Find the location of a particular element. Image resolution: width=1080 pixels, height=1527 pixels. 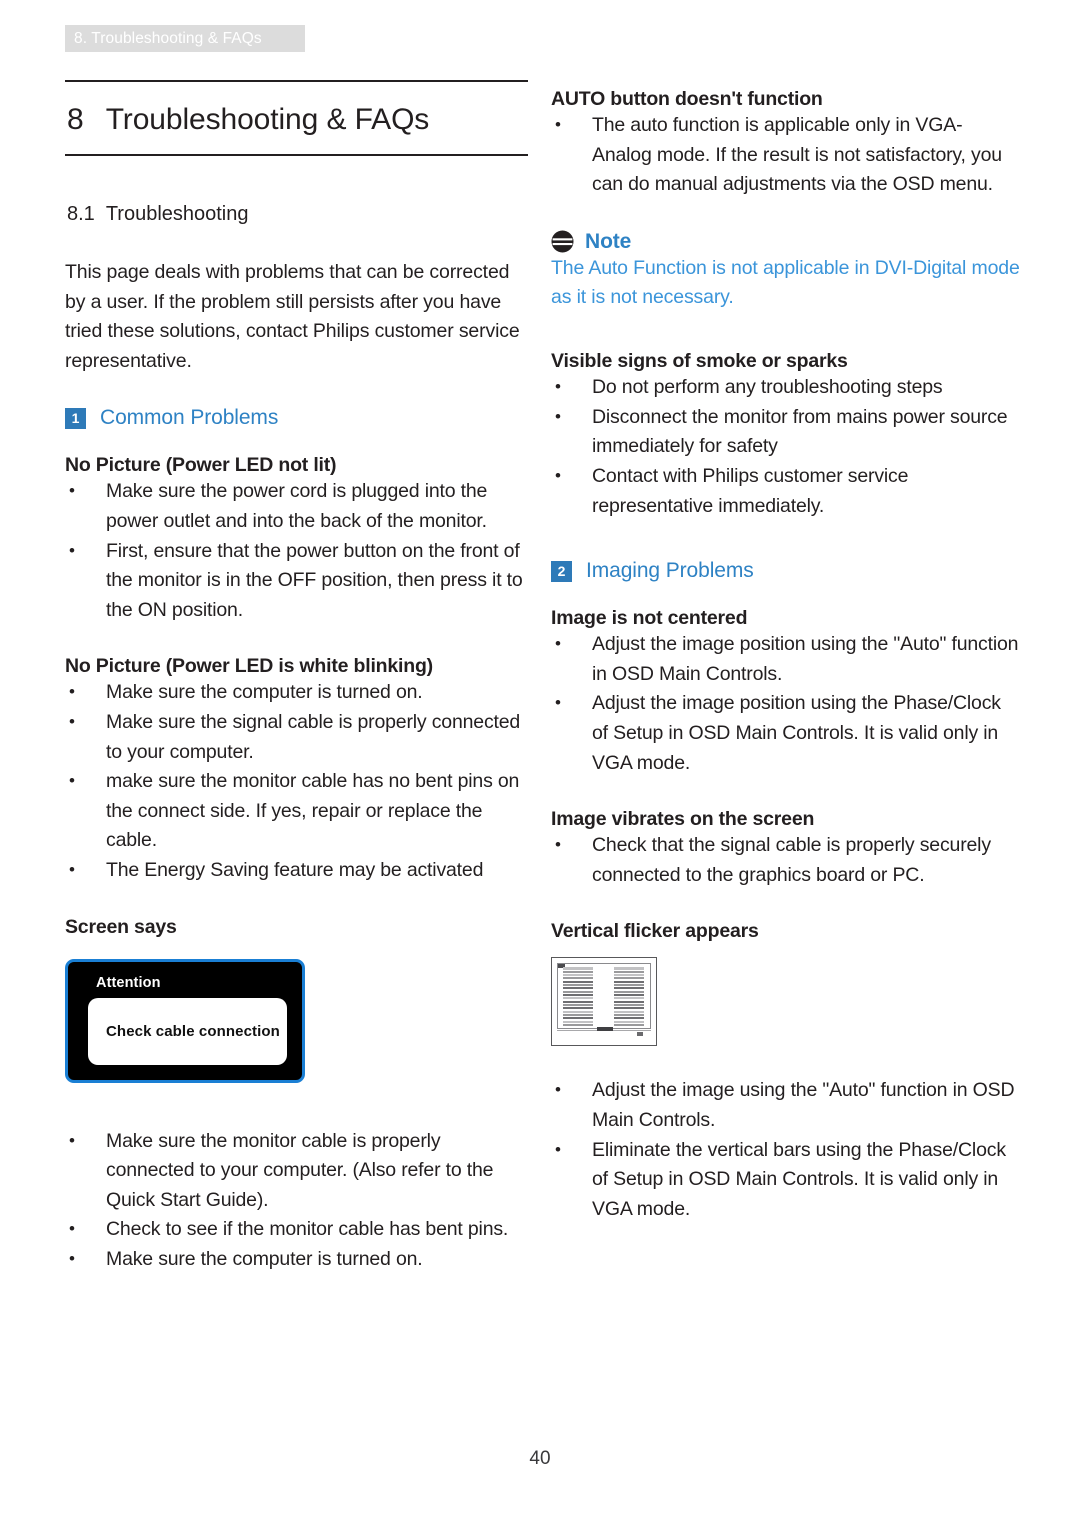

badge-2: 2 is located at coordinates (561, 571).